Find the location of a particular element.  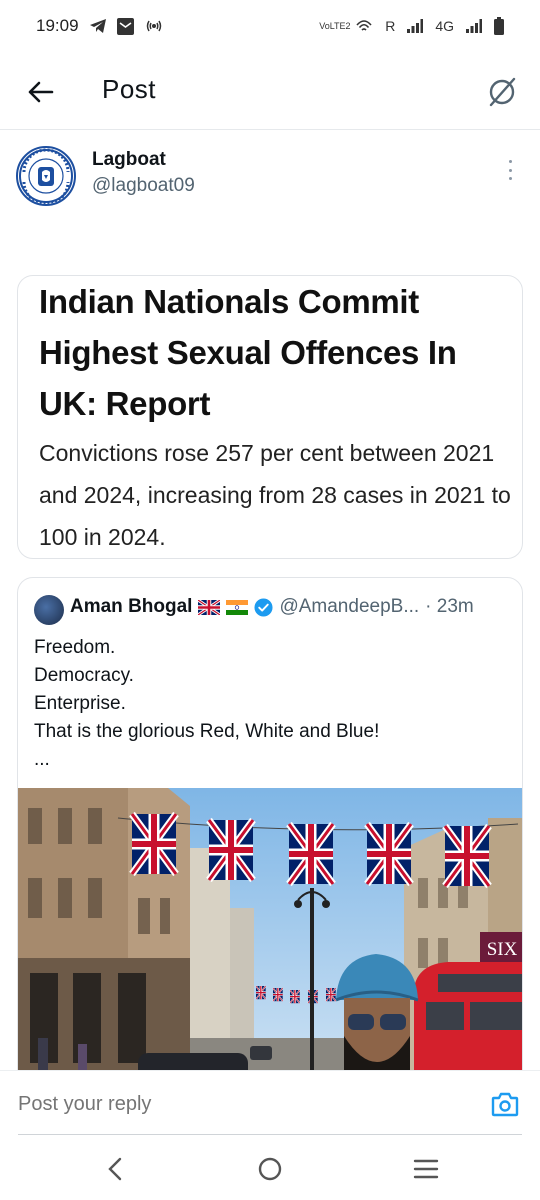

home-circle-icon is located at coordinates (270, 1169).